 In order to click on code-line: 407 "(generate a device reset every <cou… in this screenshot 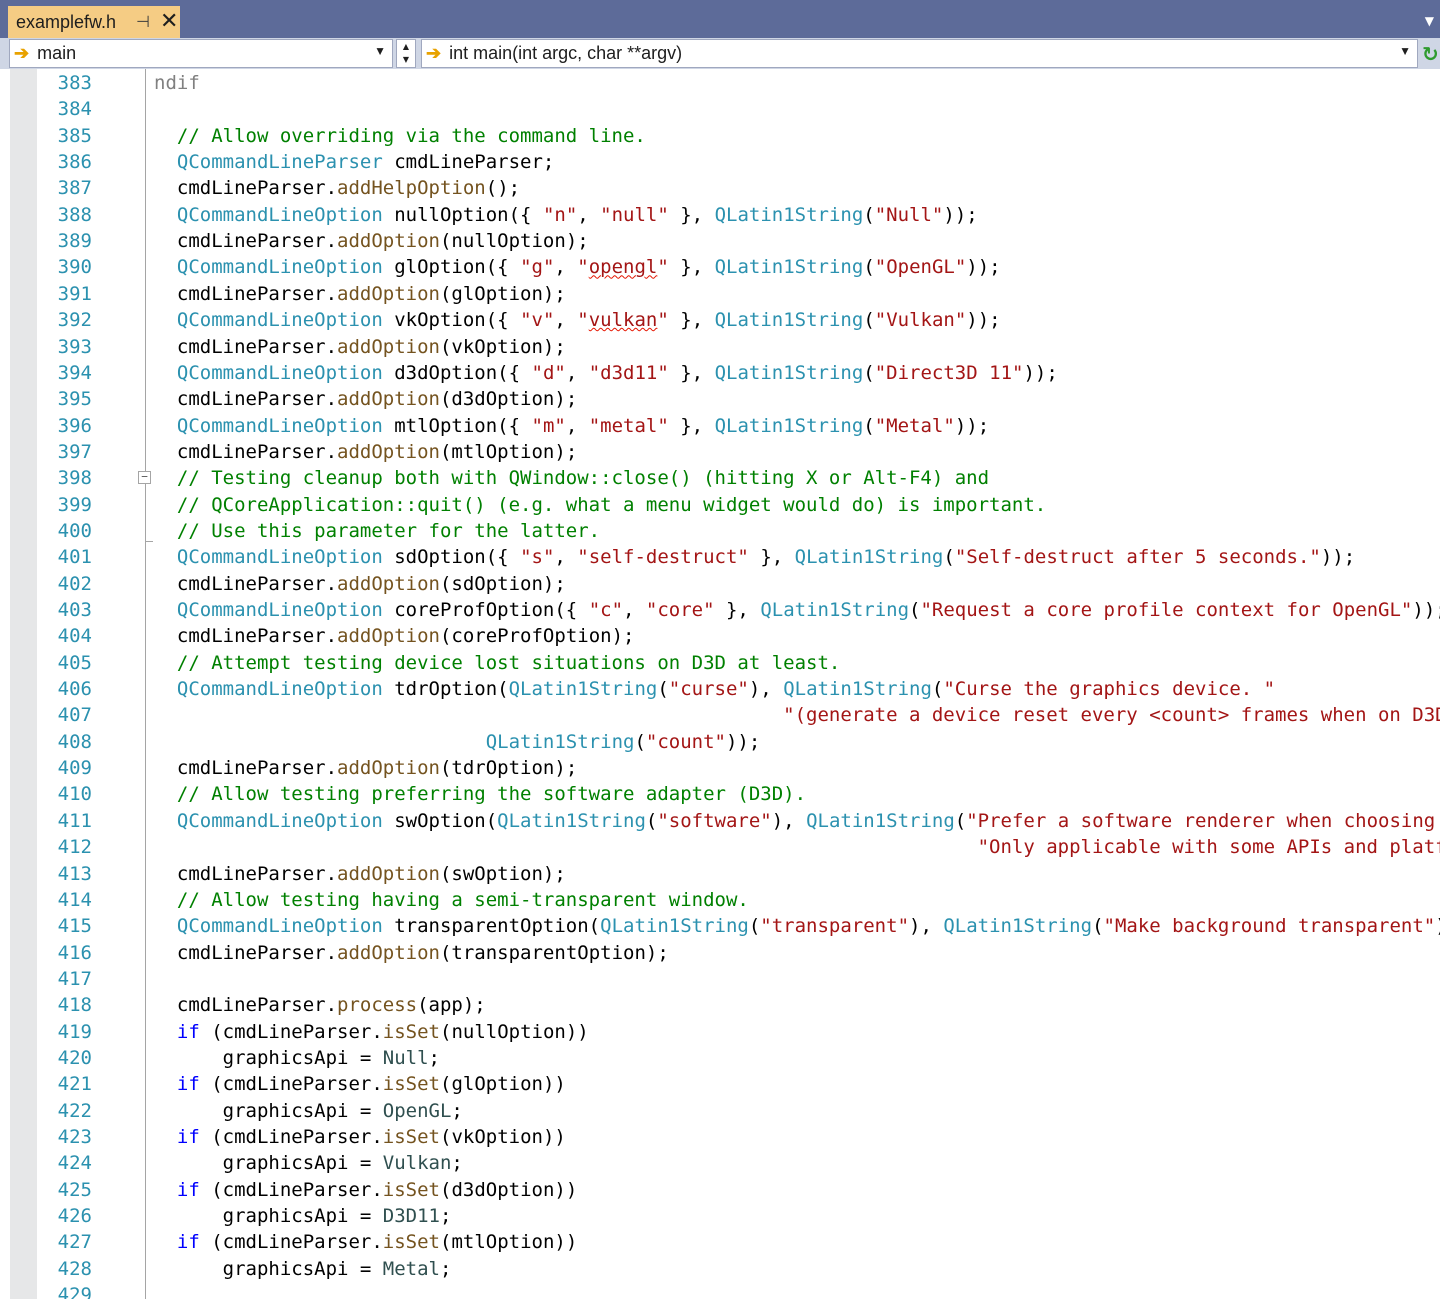, I will do `click(720, 715)`.